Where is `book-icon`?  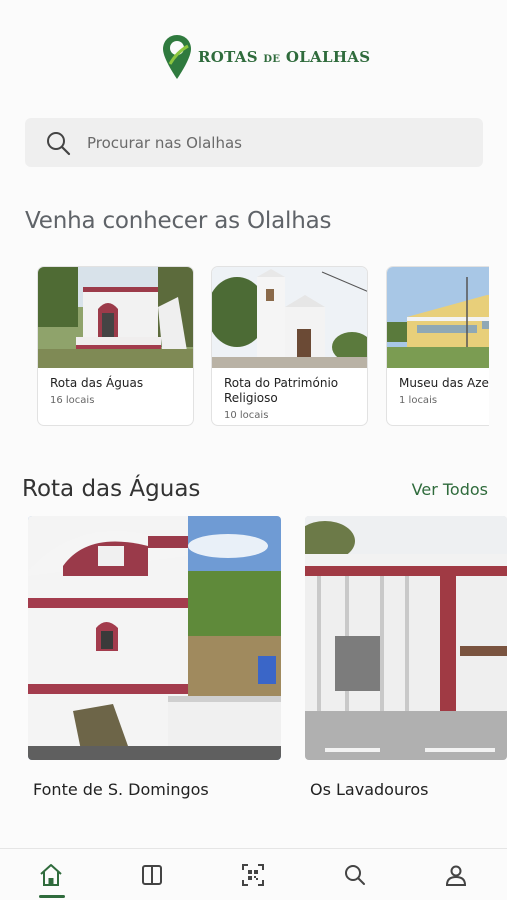 book-icon is located at coordinates (152, 874).